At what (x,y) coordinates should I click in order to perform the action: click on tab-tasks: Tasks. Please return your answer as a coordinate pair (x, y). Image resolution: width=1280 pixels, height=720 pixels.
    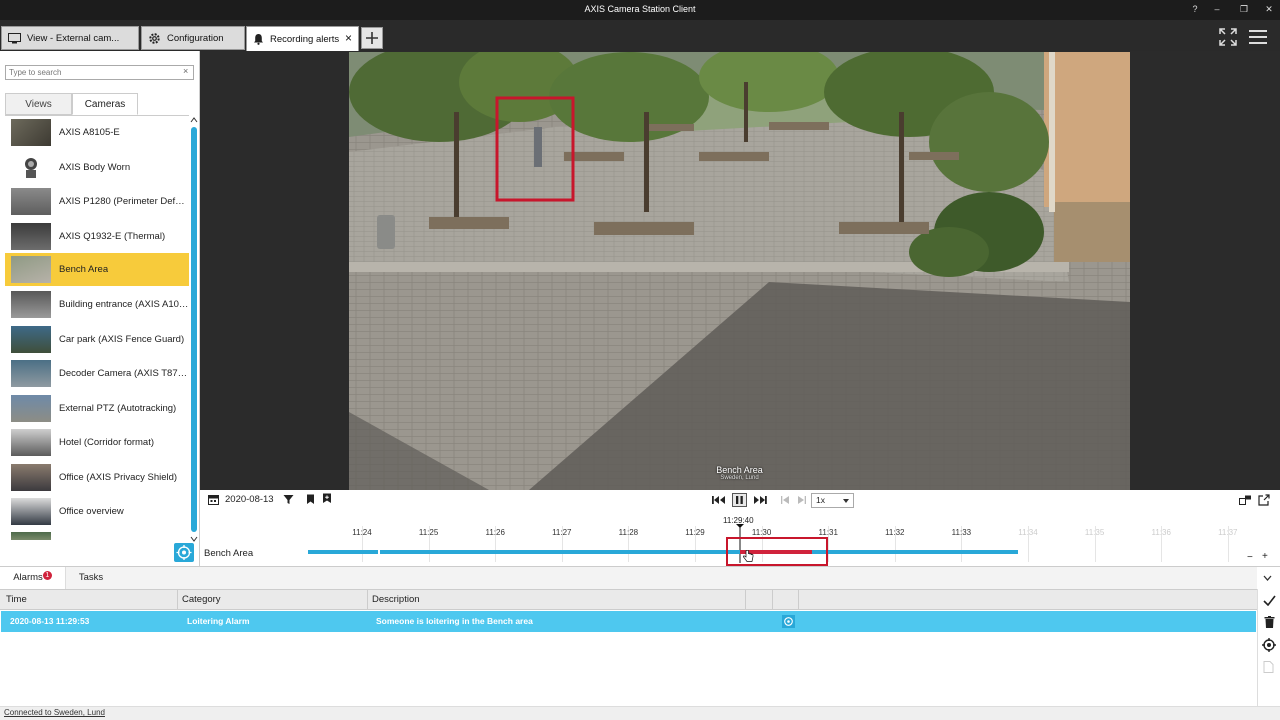
    Looking at the image, I should click on (91, 578).